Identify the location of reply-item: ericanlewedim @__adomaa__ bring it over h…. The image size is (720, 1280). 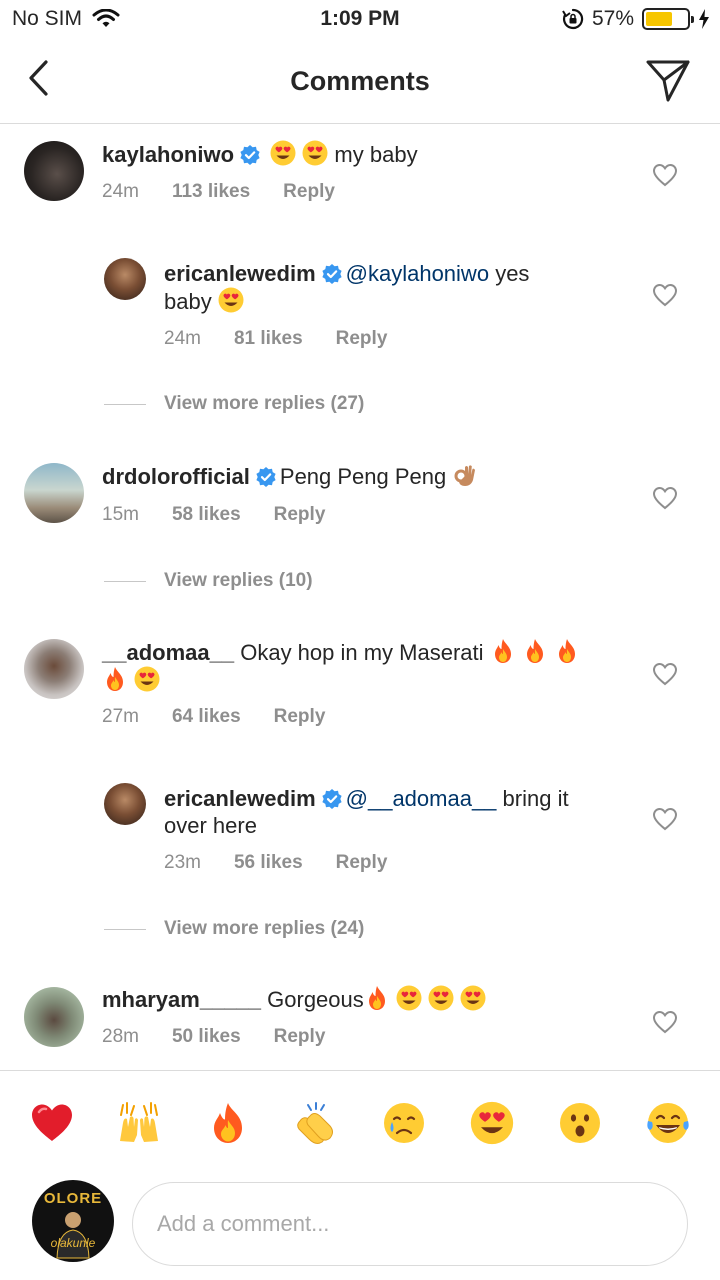
(360, 830).